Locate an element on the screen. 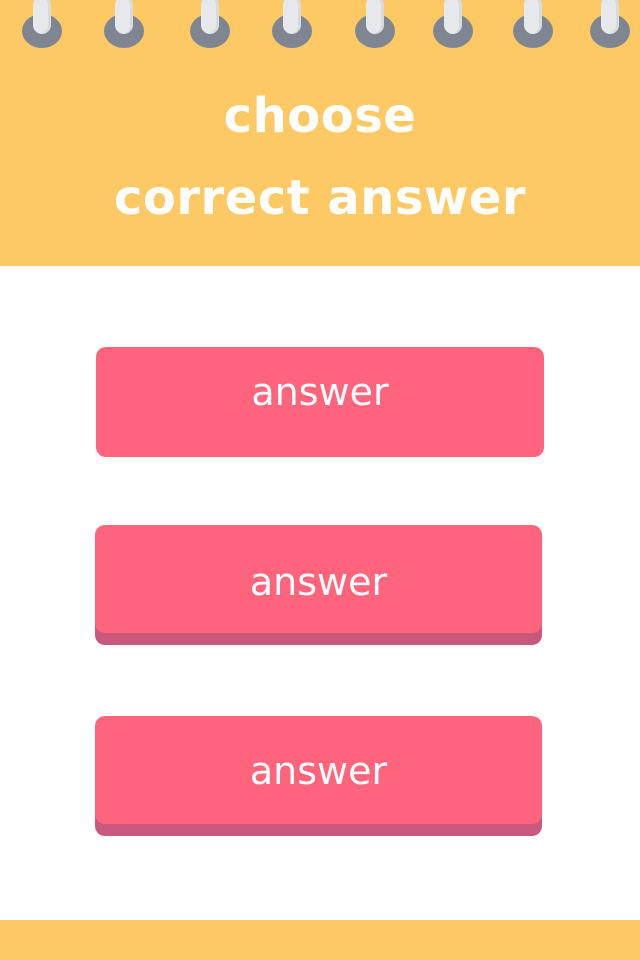 The width and height of the screenshot is (640, 960). page-title-line1: choose is located at coordinates (320, 116).